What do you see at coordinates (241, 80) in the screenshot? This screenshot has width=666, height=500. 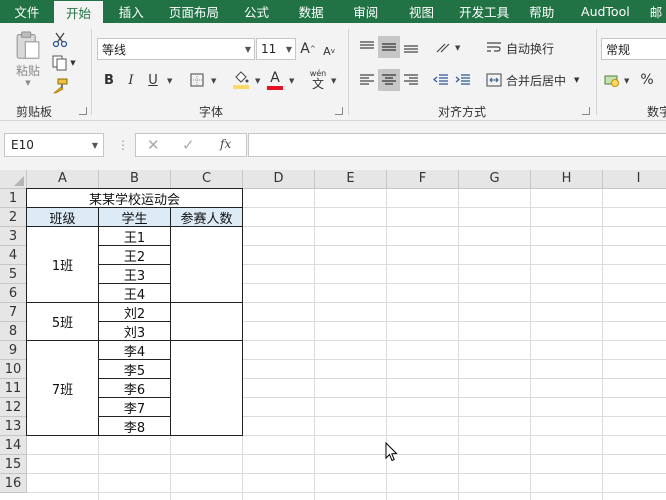 I see `fill-color-button` at bounding box center [241, 80].